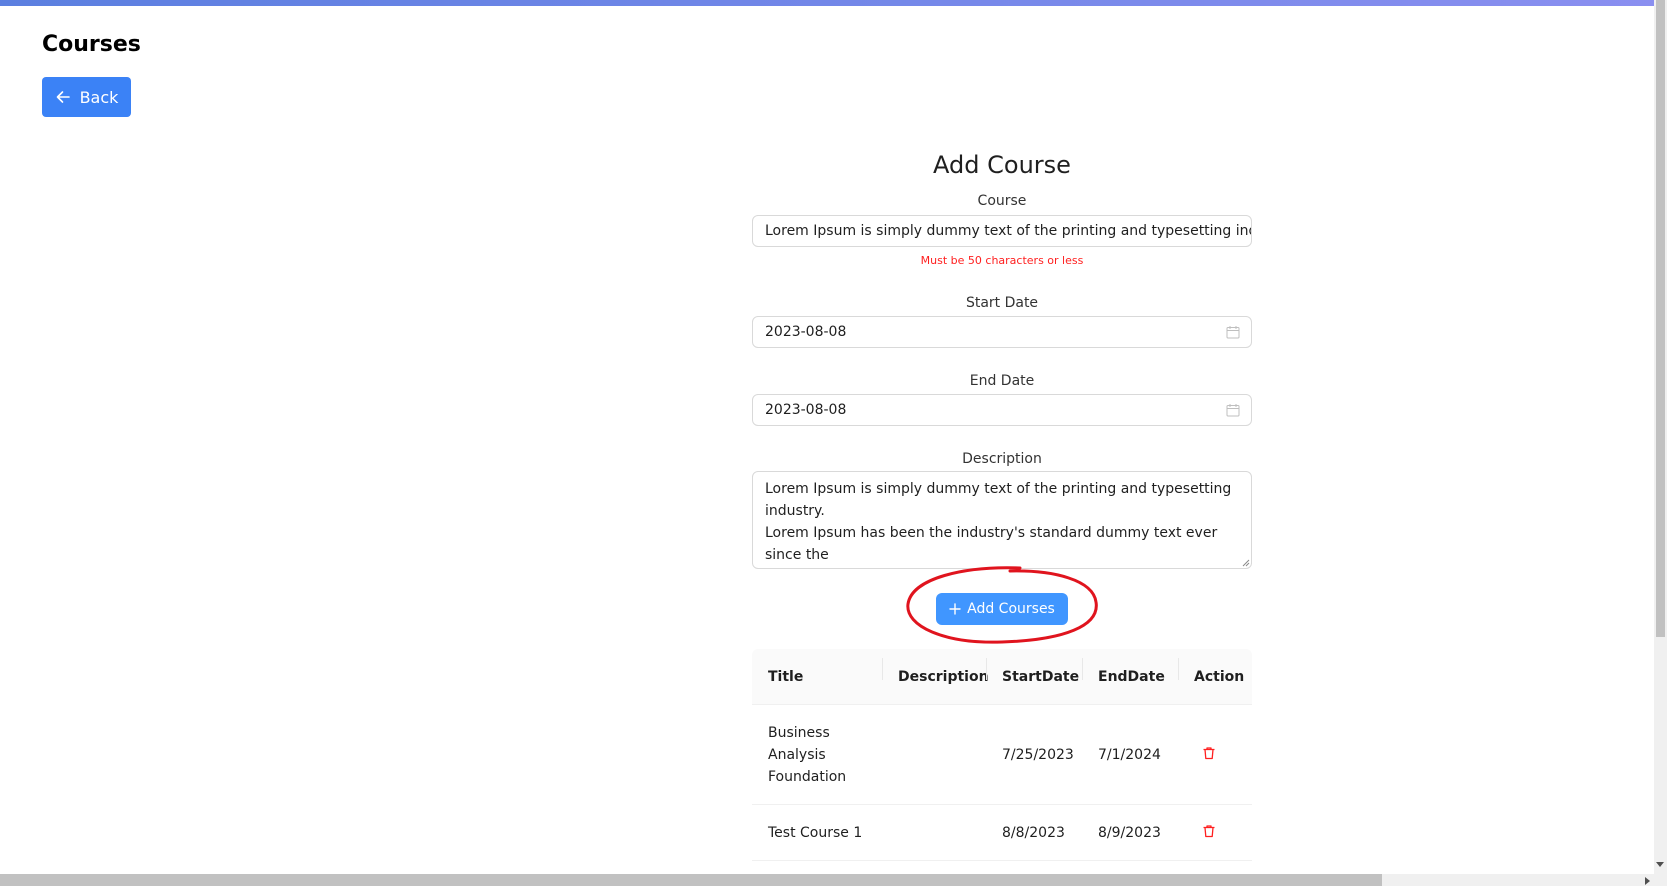 This screenshot has width=1667, height=886. What do you see at coordinates (691, 880) in the screenshot?
I see `horizontal-scroll-thumb` at bounding box center [691, 880].